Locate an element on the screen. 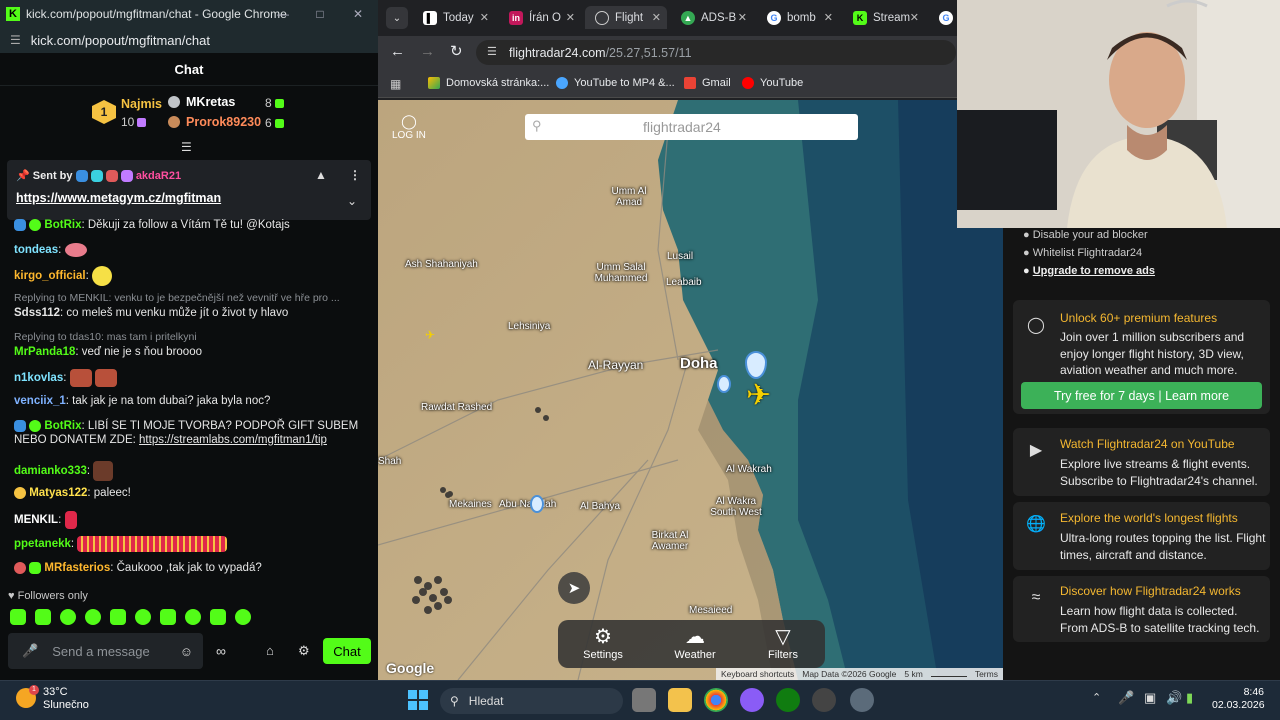  clock: 8:46 02.03.2026 is located at coordinates (1238, 699).